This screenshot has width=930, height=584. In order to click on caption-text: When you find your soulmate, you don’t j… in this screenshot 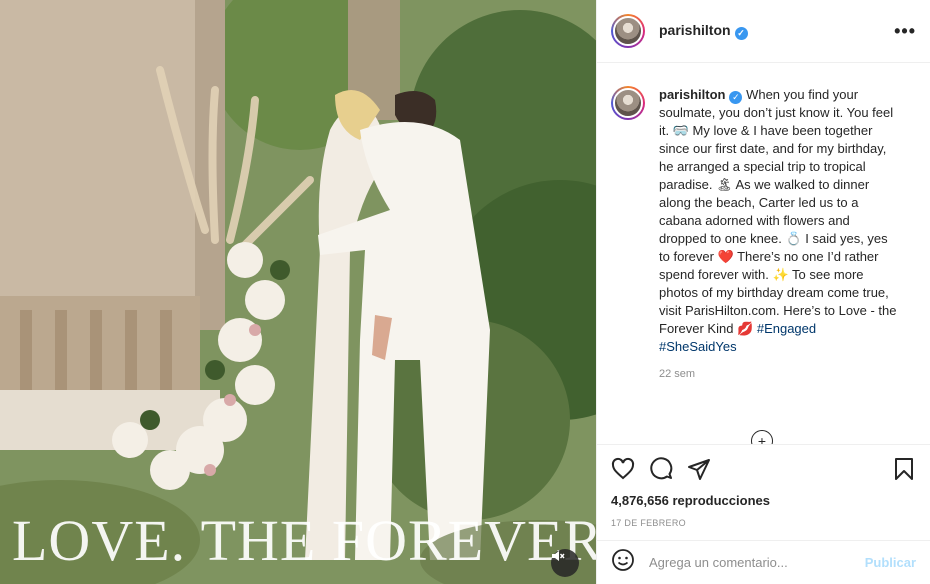, I will do `click(778, 211)`.